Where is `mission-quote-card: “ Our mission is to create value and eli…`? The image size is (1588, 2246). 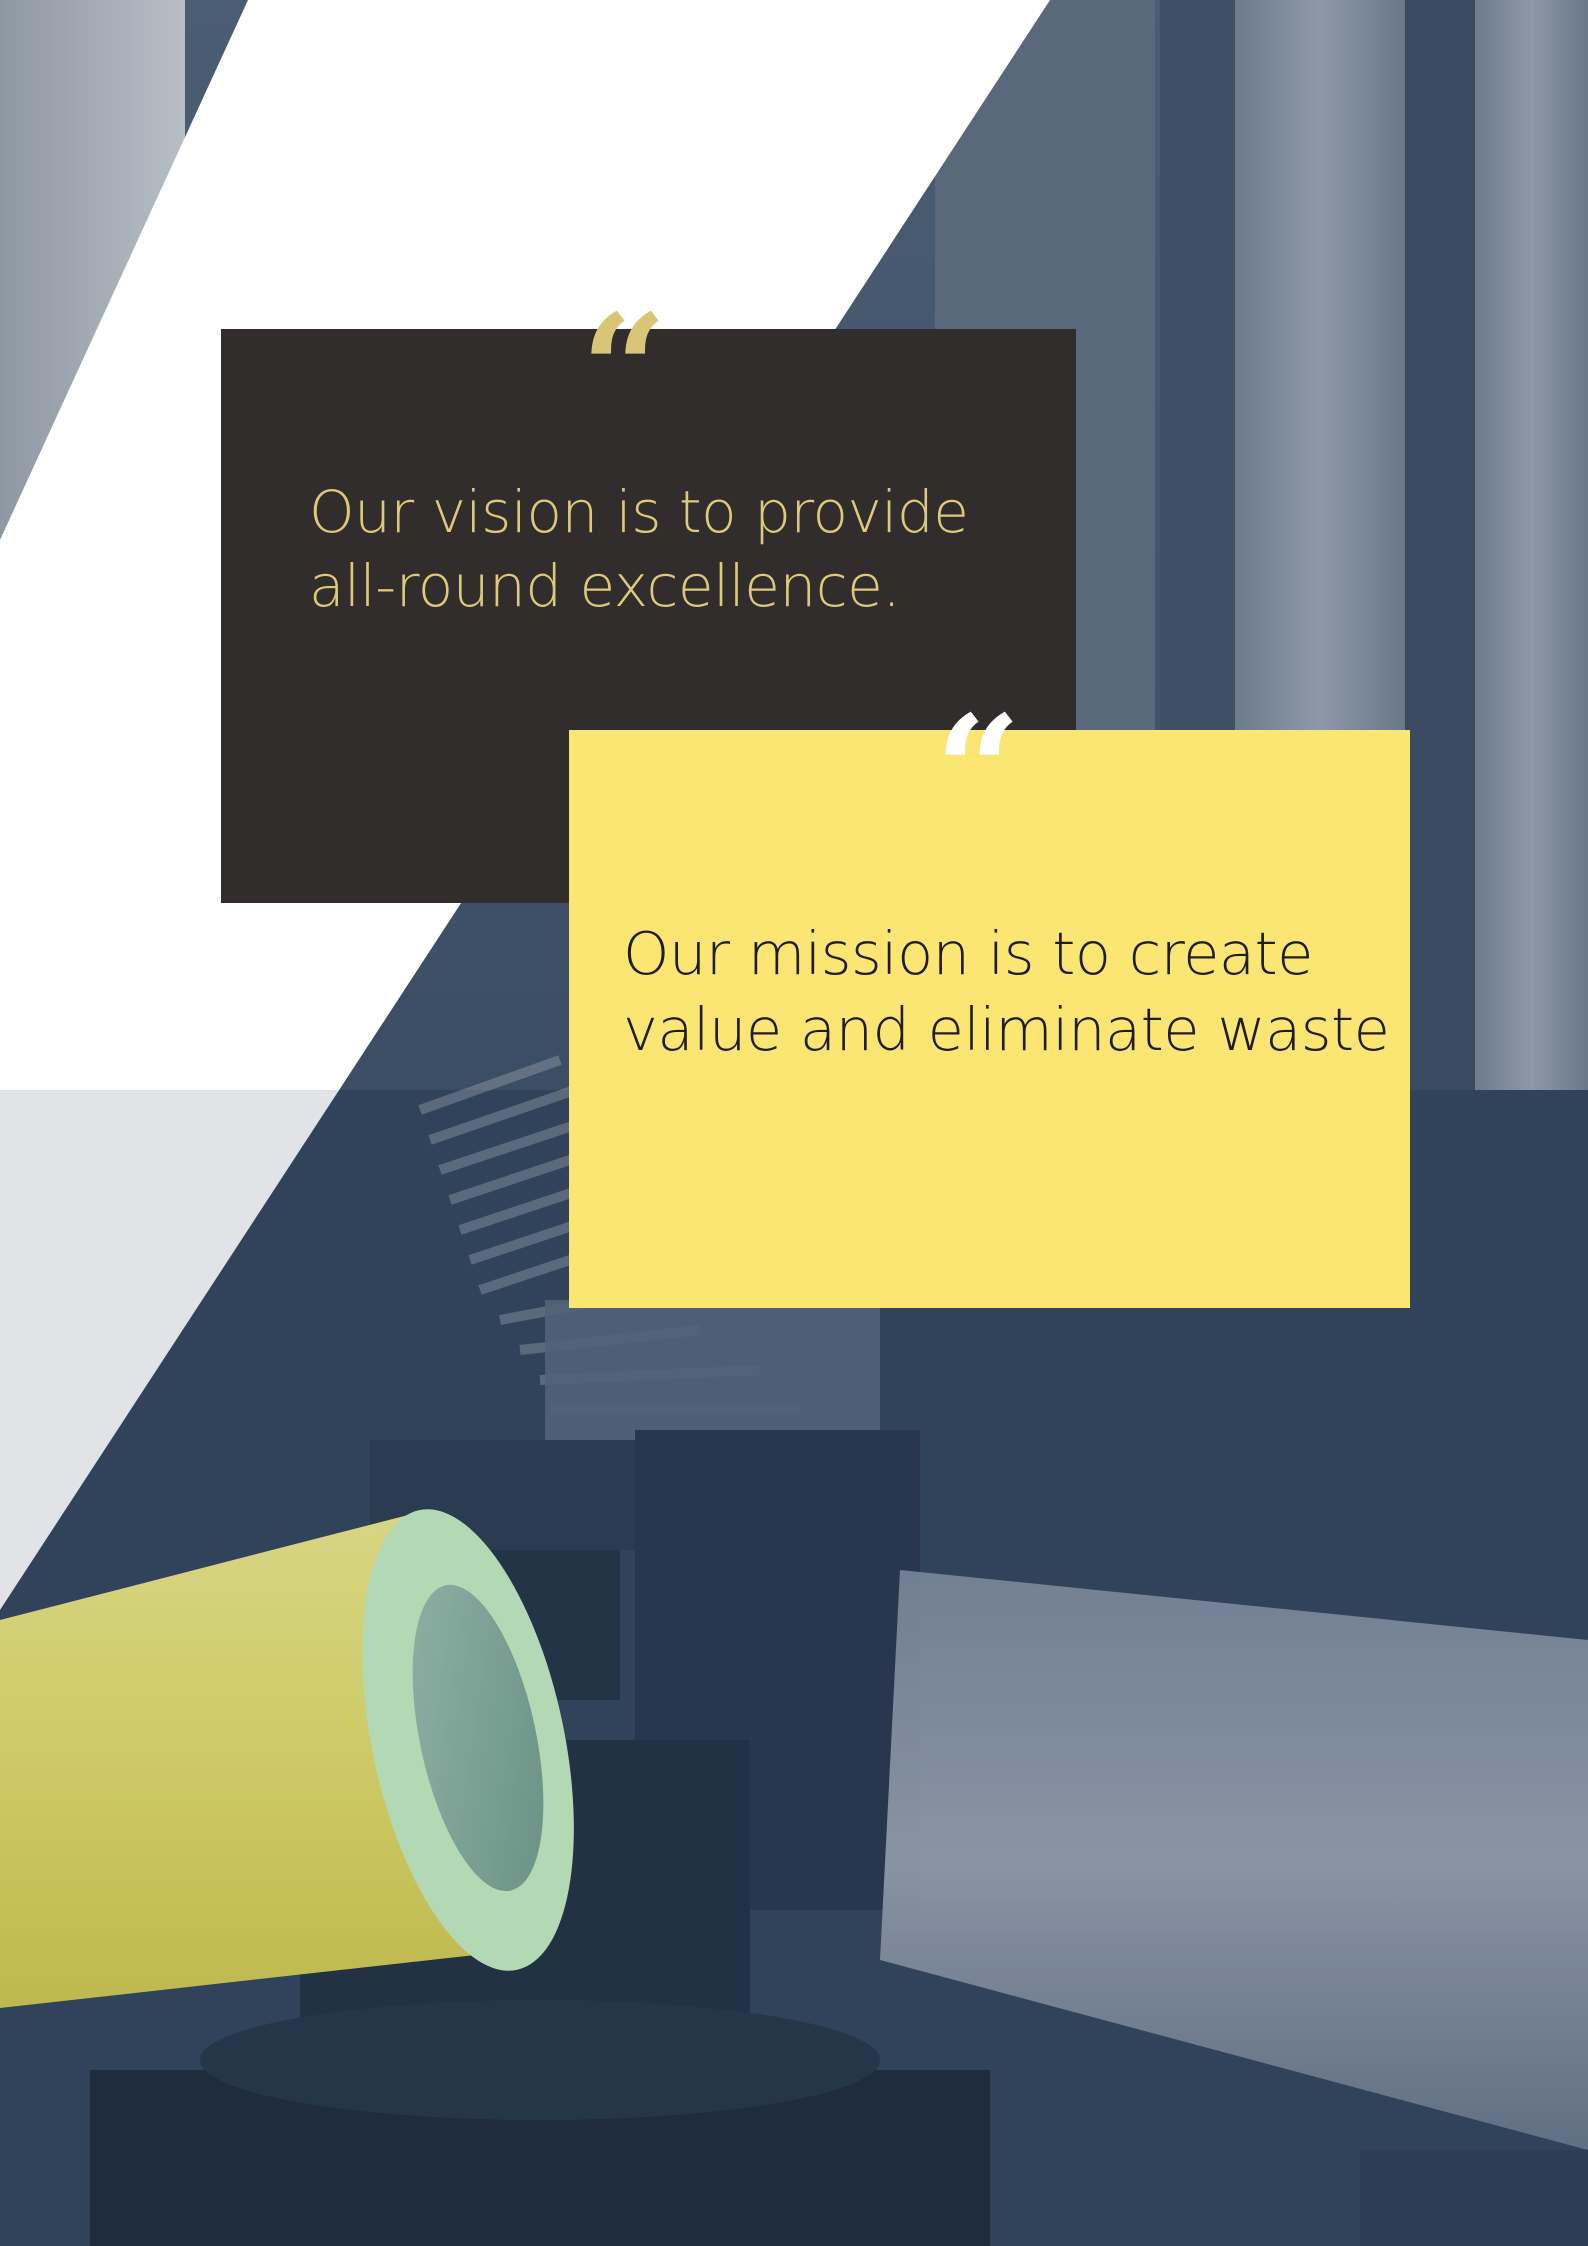 mission-quote-card: “ Our mission is to create value and eli… is located at coordinates (989, 1002).